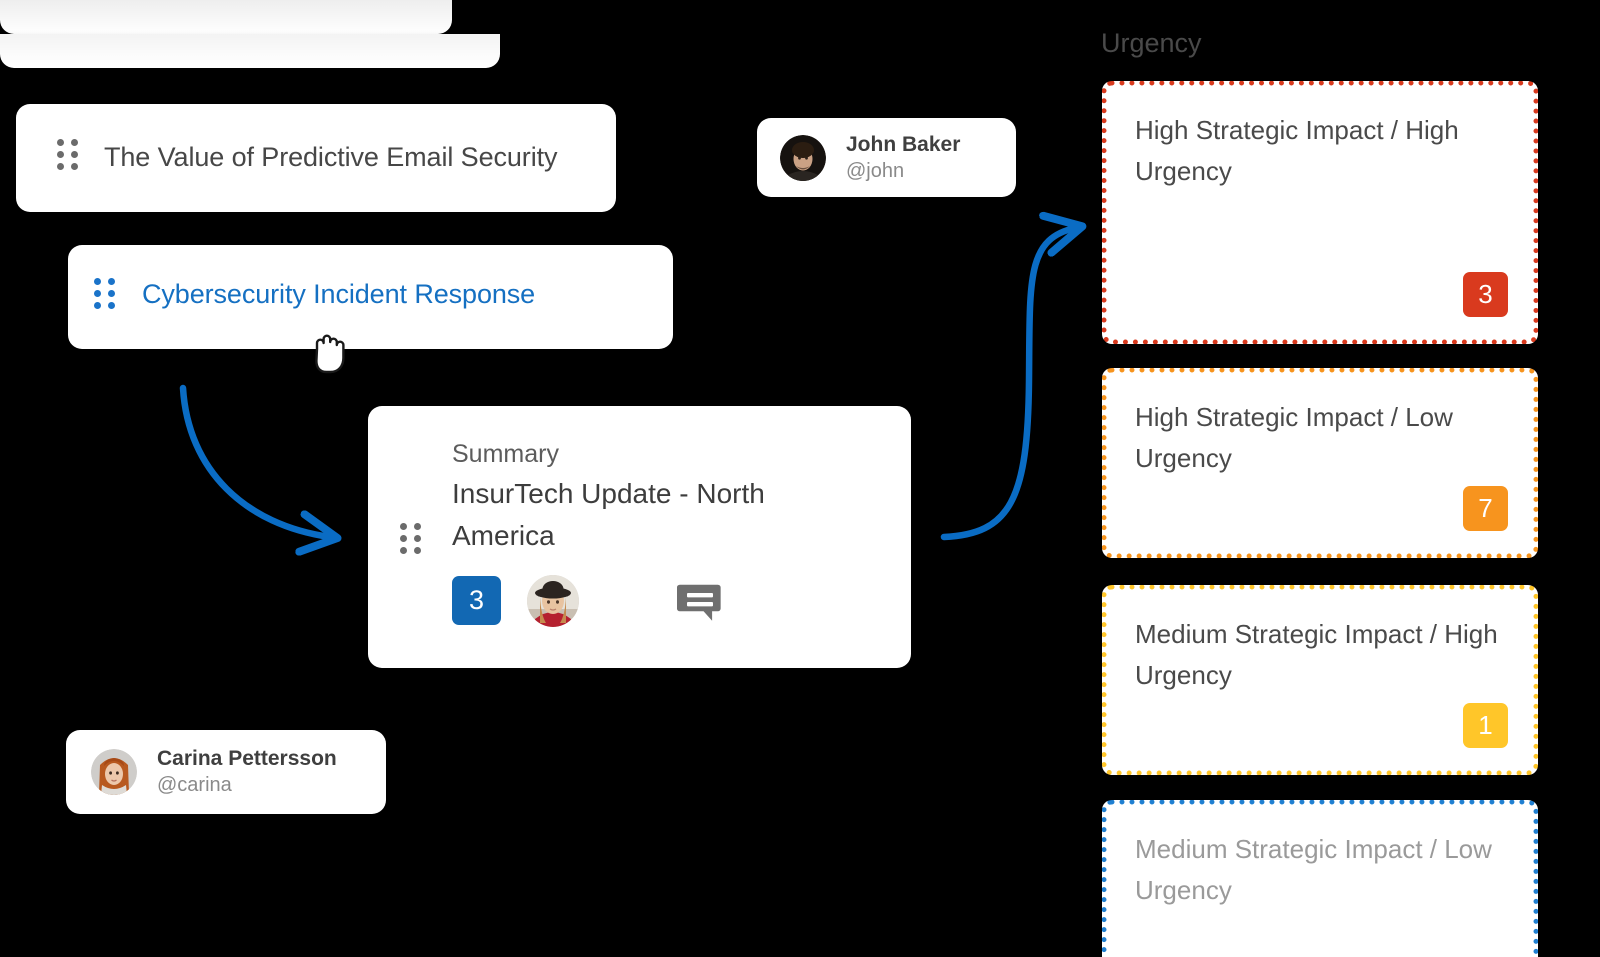 This screenshot has height=957, width=1600. What do you see at coordinates (608, 514) in the screenshot?
I see `summary-card-title: InsurTech Update - North America` at bounding box center [608, 514].